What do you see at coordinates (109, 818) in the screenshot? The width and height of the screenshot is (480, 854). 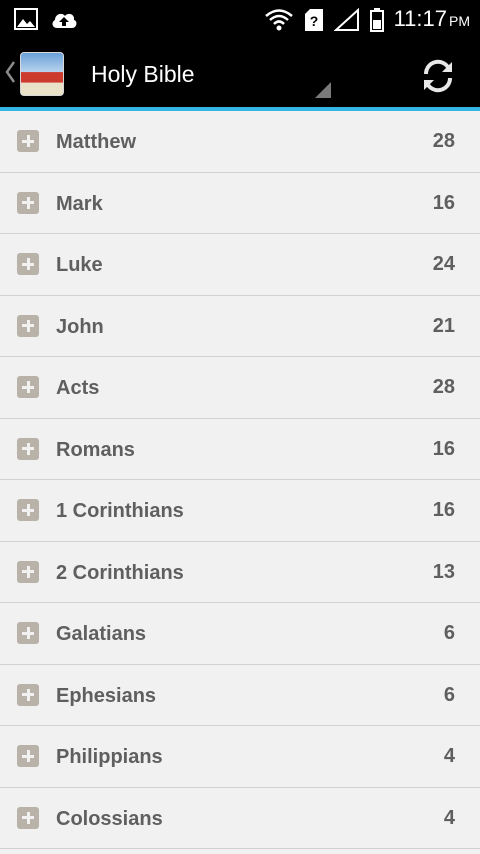 I see `book-name: Colossians` at bounding box center [109, 818].